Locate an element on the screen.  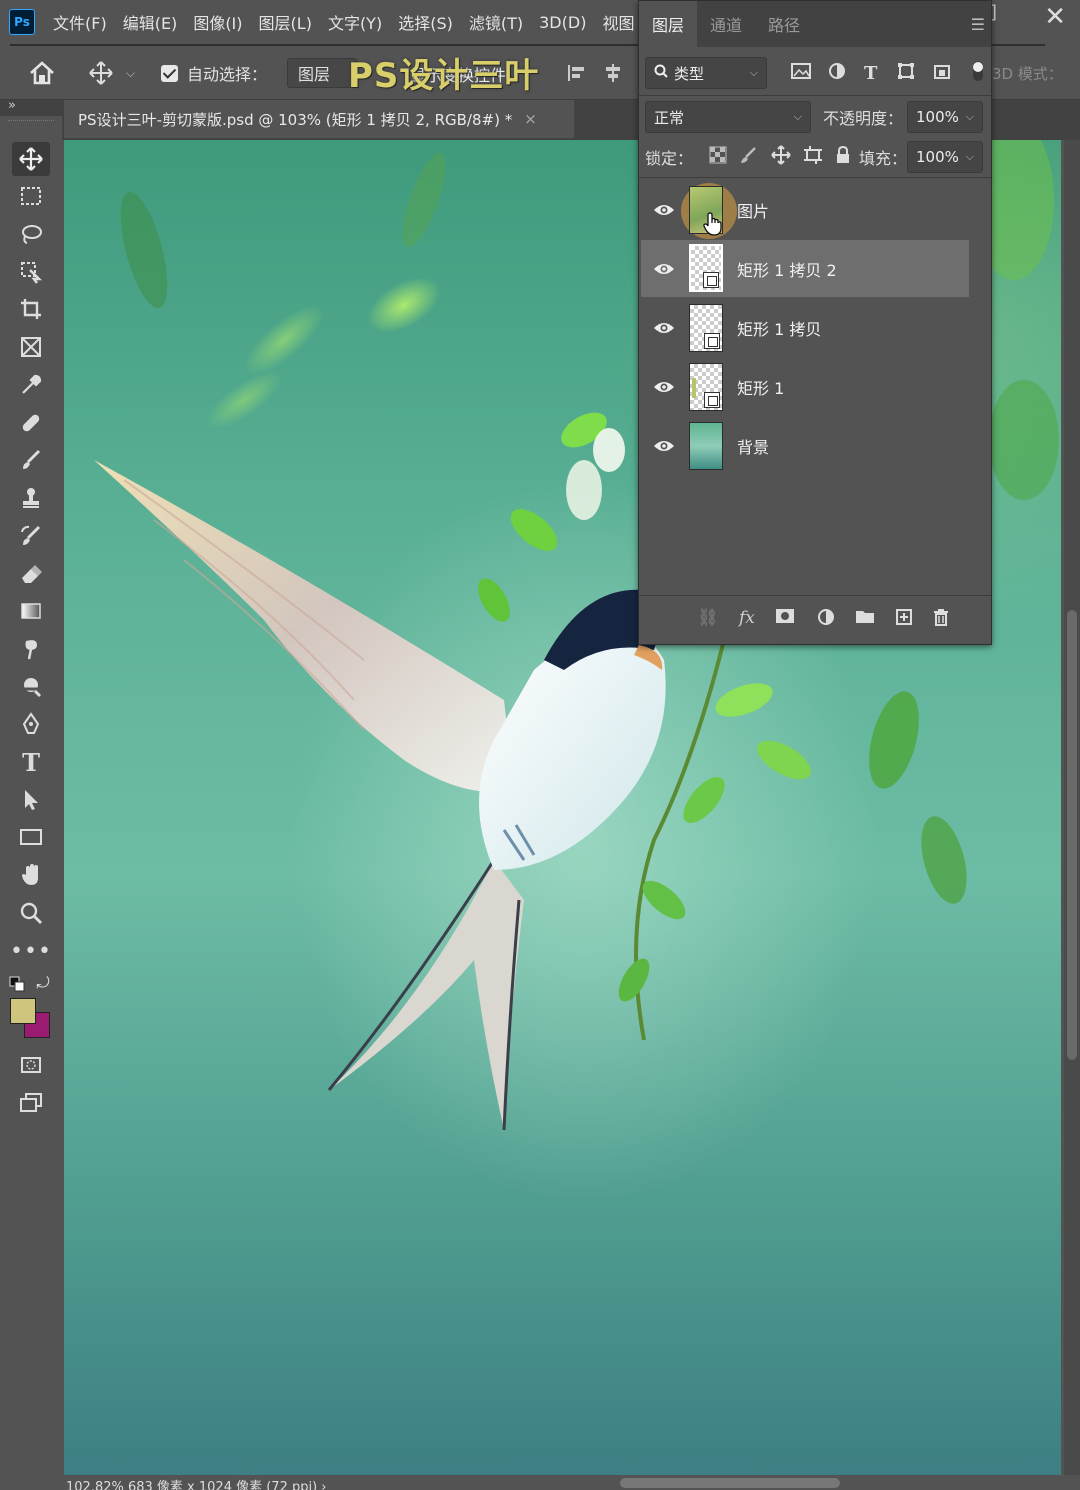
object-selection-tool-icon is located at coordinates (31, 272).